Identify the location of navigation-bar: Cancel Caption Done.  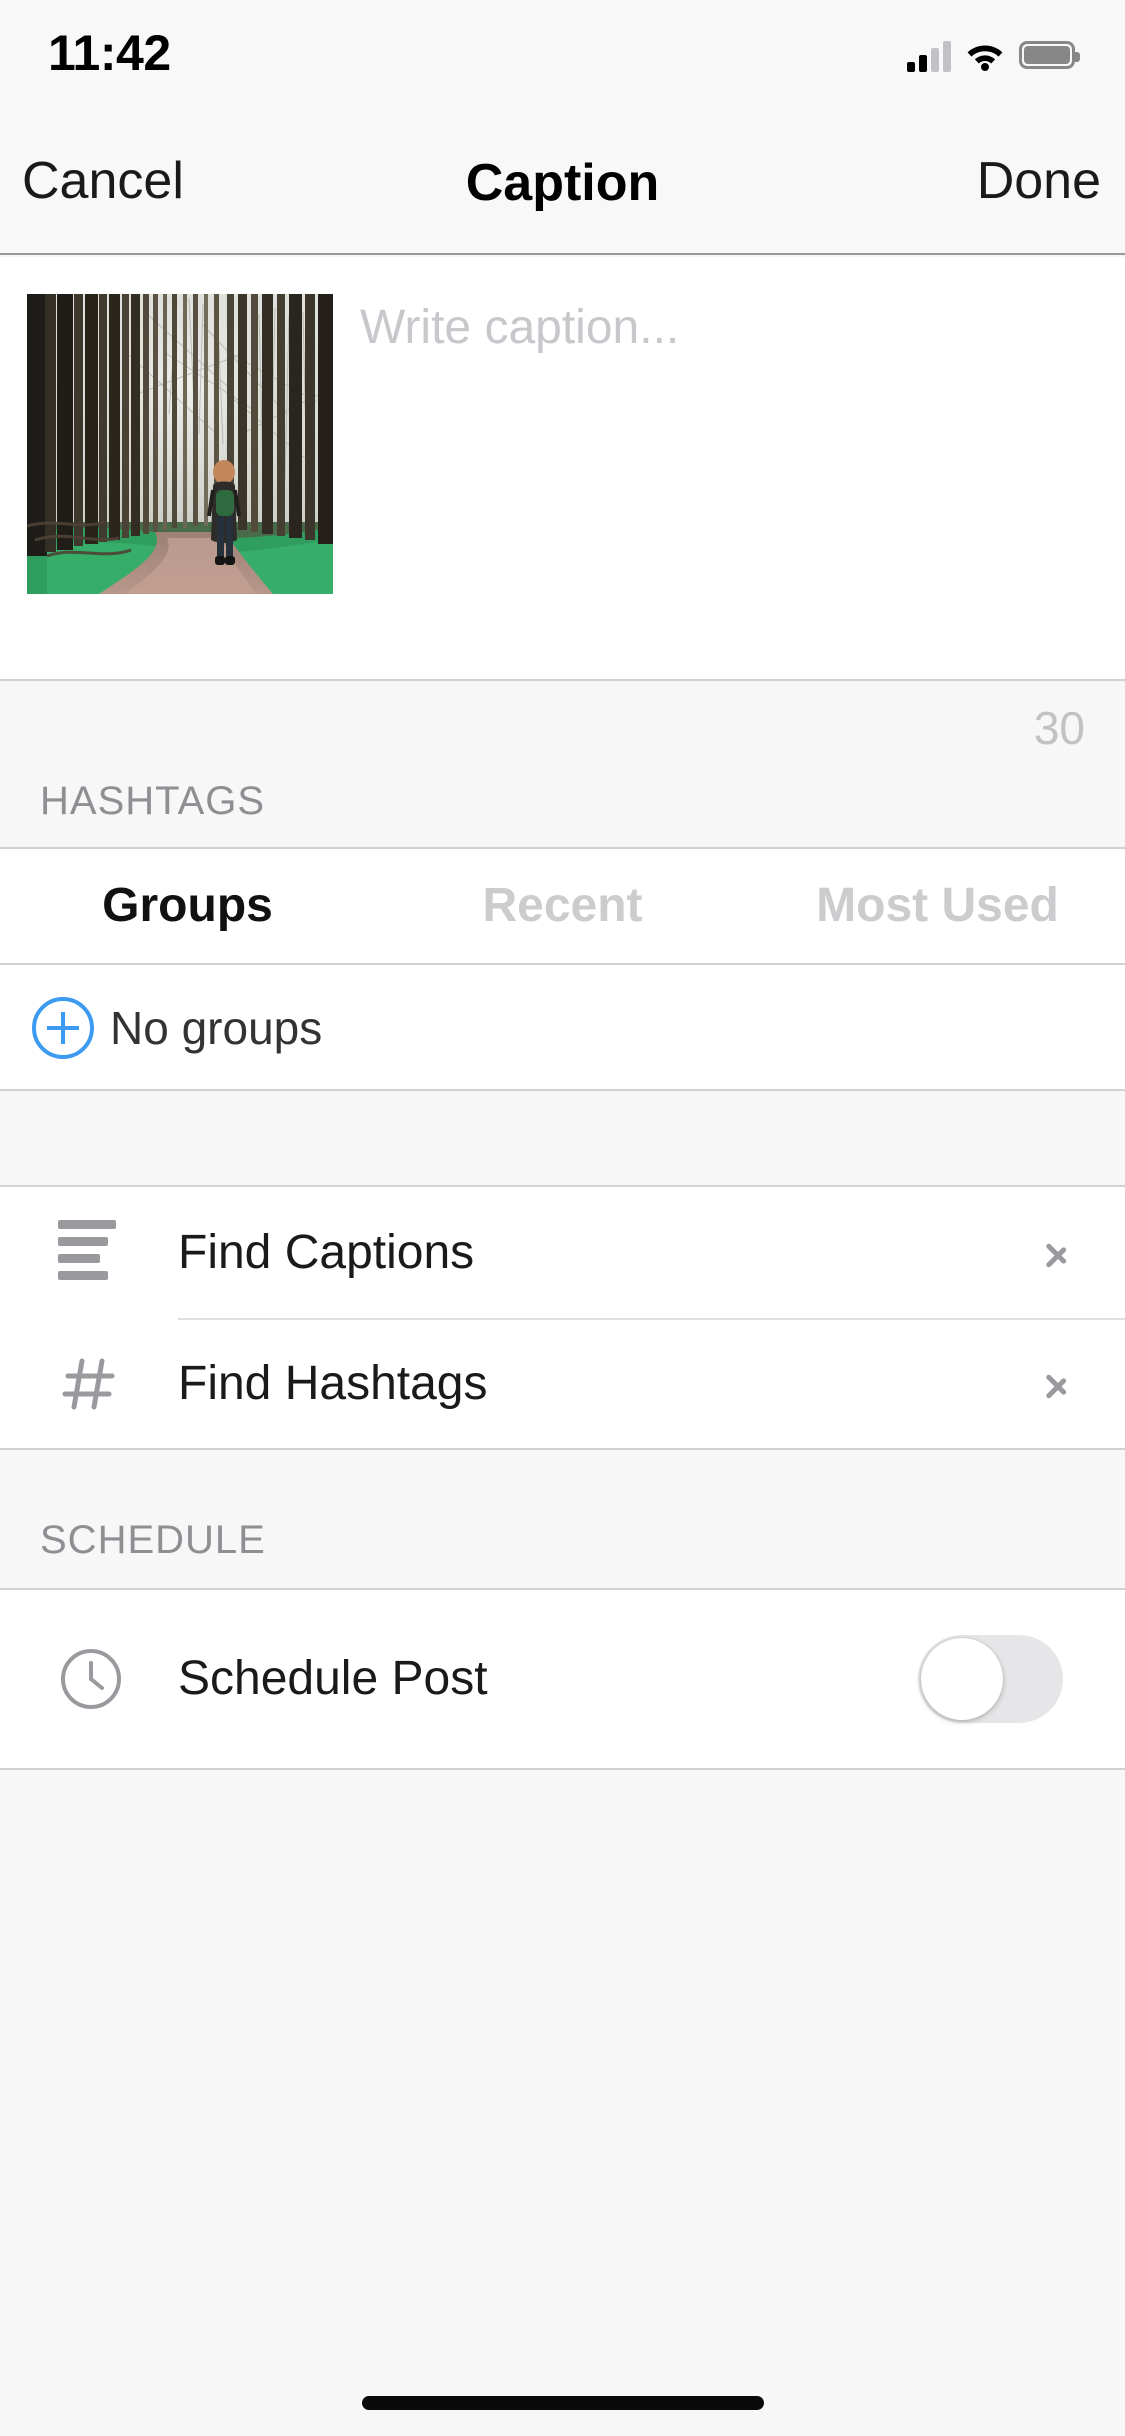
(562, 182).